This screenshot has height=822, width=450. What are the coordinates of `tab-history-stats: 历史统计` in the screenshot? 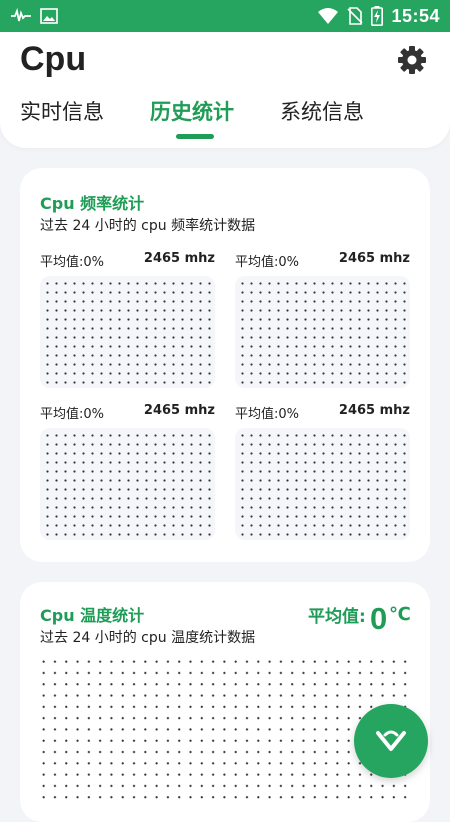 It's located at (192, 111).